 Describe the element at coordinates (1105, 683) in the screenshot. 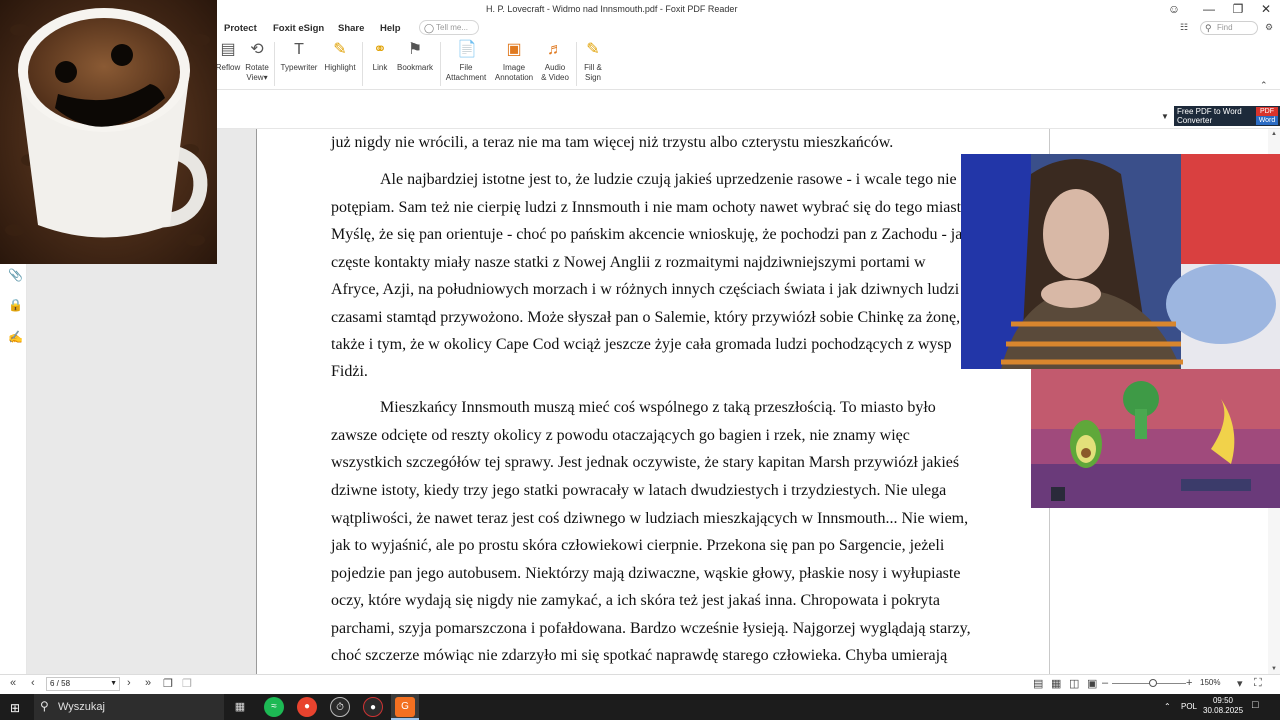

I see `zoom-out-icon: –` at that location.